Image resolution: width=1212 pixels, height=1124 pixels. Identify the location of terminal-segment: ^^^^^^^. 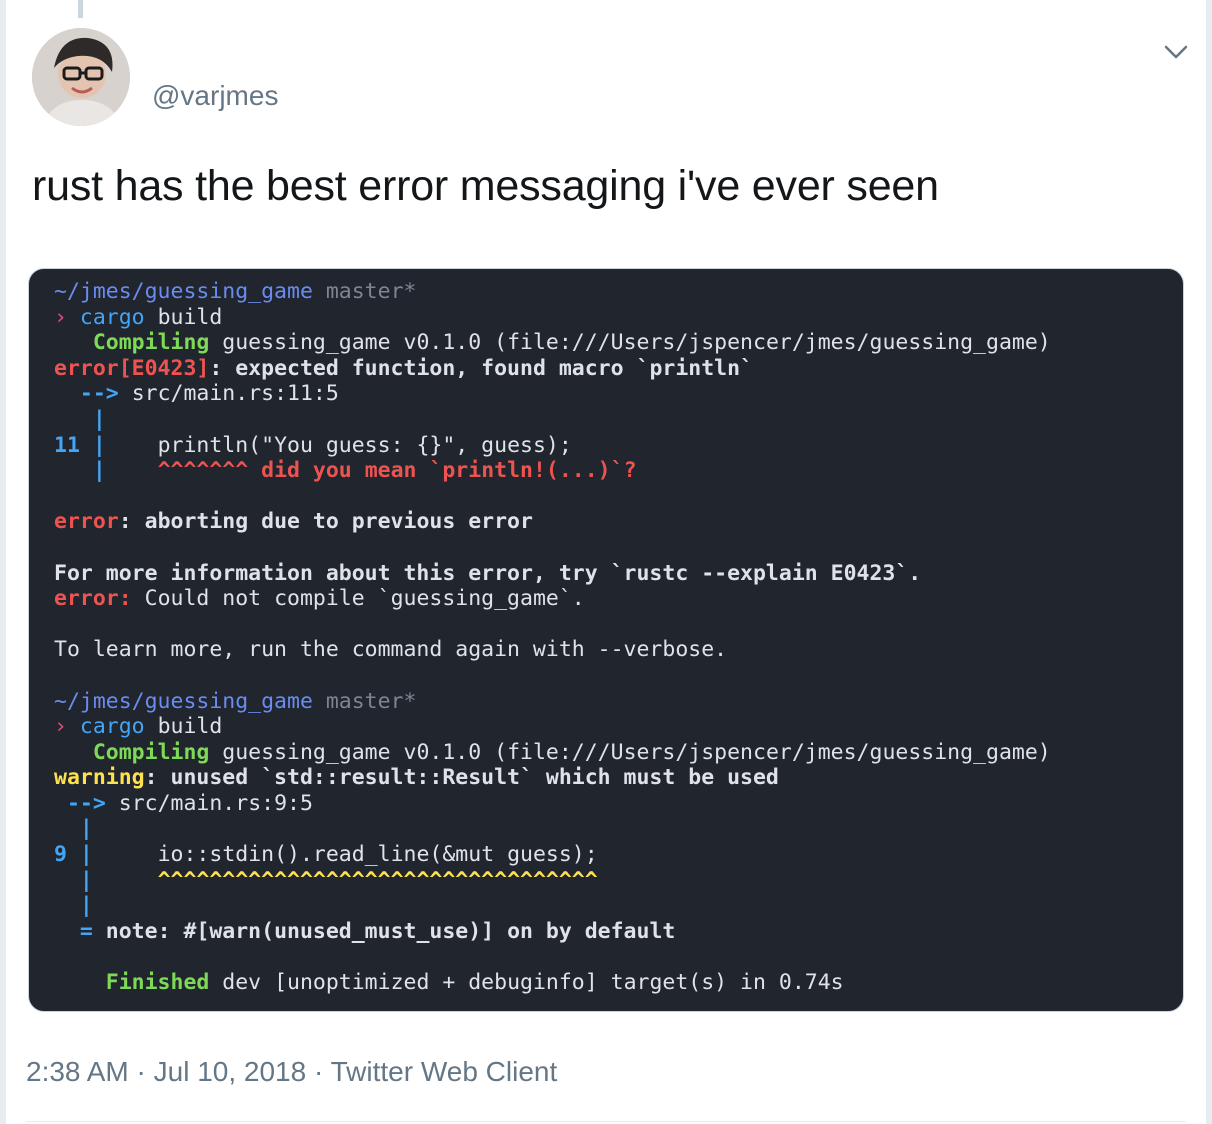
(203, 471).